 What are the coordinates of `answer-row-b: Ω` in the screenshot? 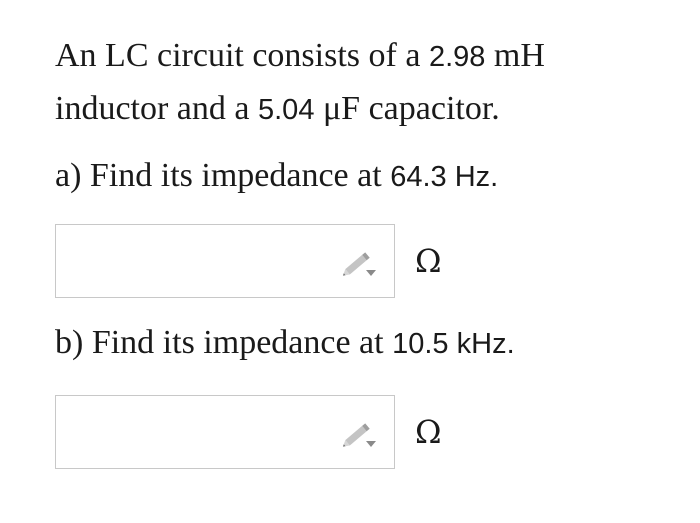 It's located at (365, 432).